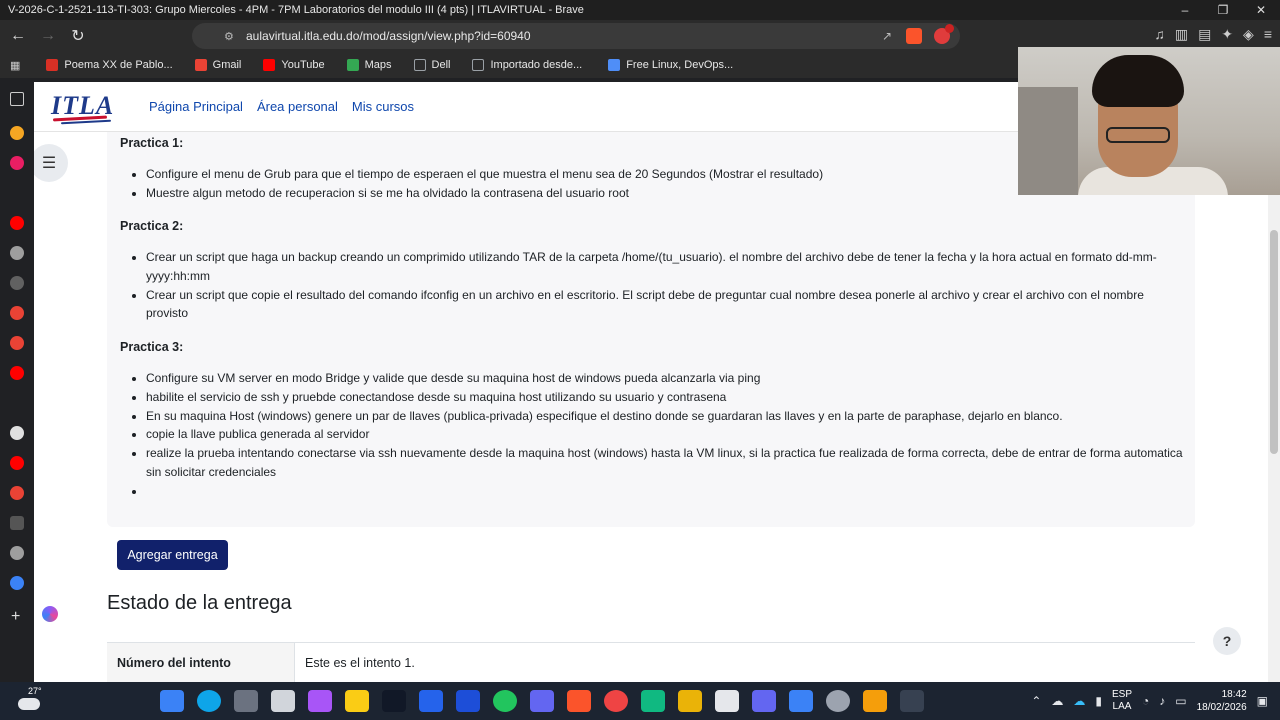 This screenshot has width=1280, height=720. What do you see at coordinates (1248, 34) in the screenshot?
I see `vpn-icon: ◈` at bounding box center [1248, 34].